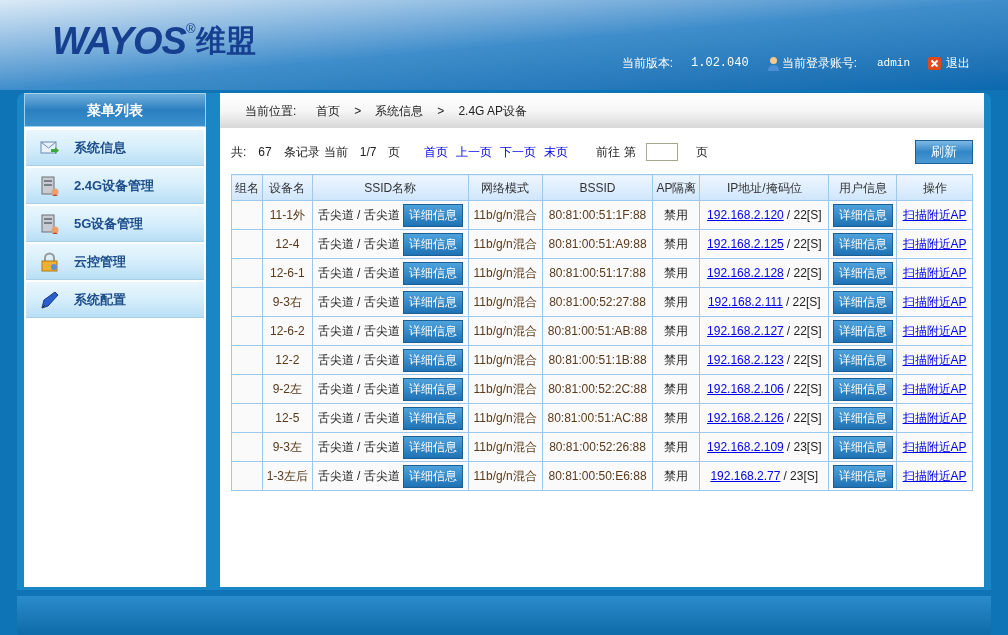  I want to click on total-count: 67, so click(265, 152).